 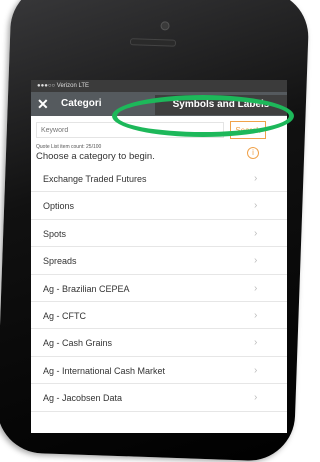 What do you see at coordinates (253, 153) in the screenshot?
I see `info-icon: i` at bounding box center [253, 153].